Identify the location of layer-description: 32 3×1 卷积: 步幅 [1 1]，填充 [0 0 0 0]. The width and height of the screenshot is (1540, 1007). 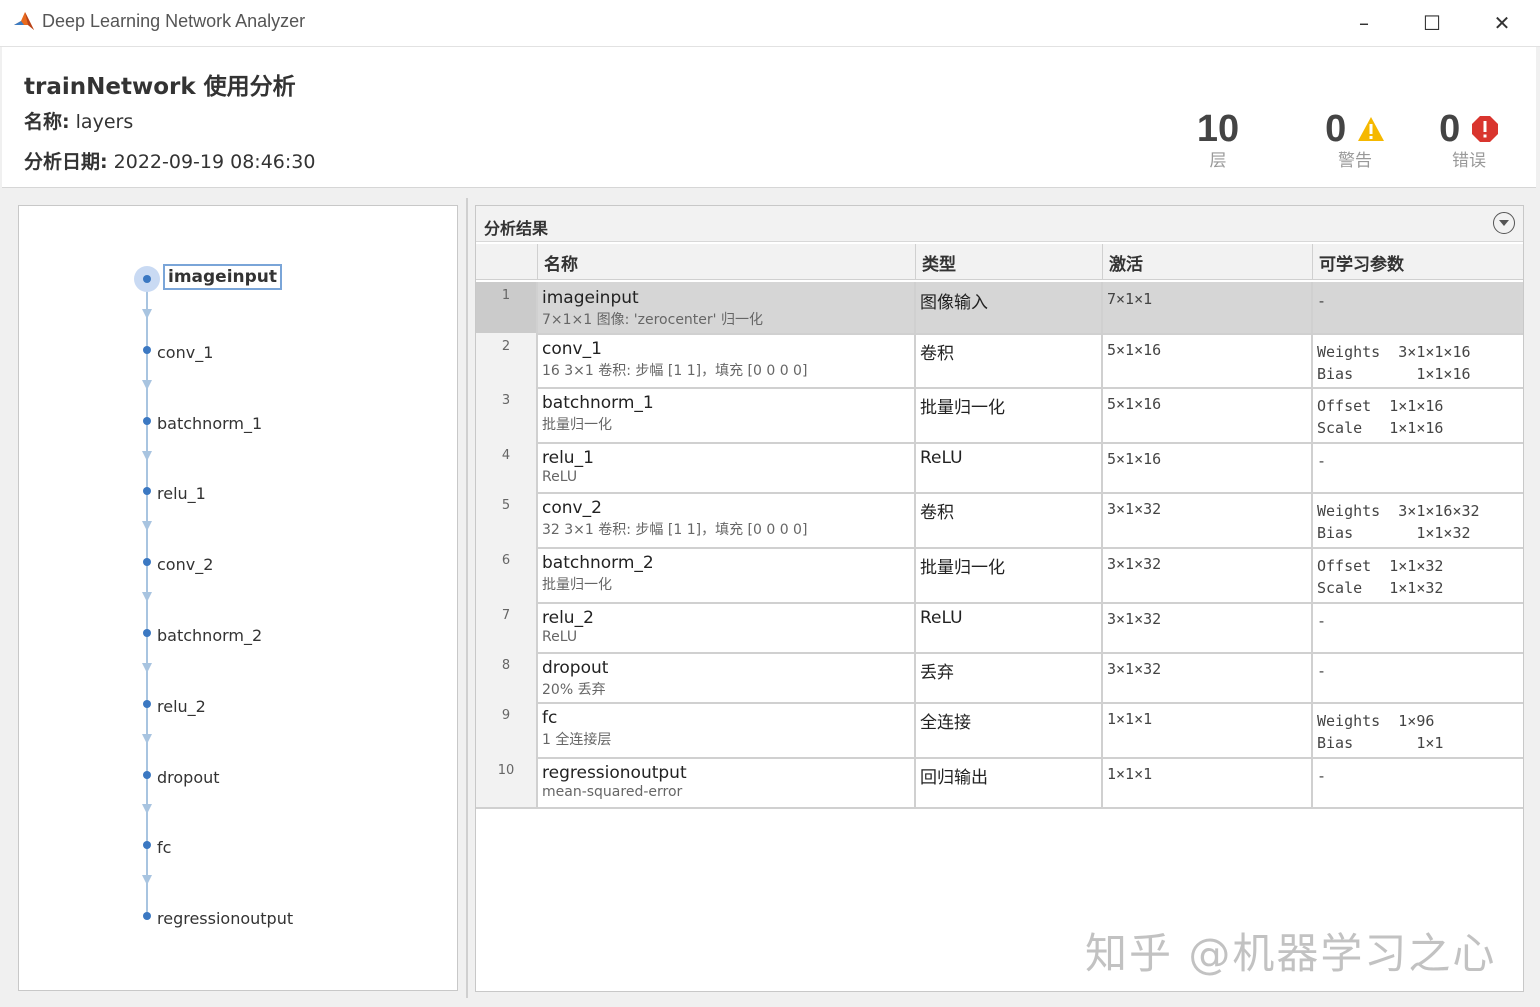
(675, 530).